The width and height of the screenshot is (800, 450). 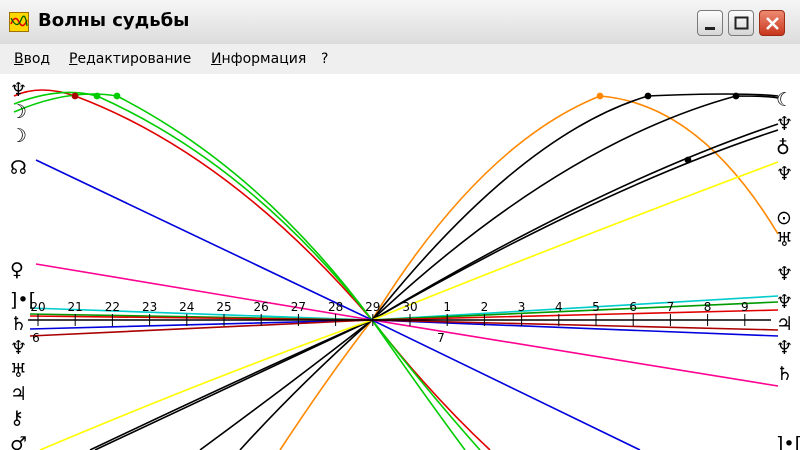 I want to click on app-icon, so click(x=19, y=22).